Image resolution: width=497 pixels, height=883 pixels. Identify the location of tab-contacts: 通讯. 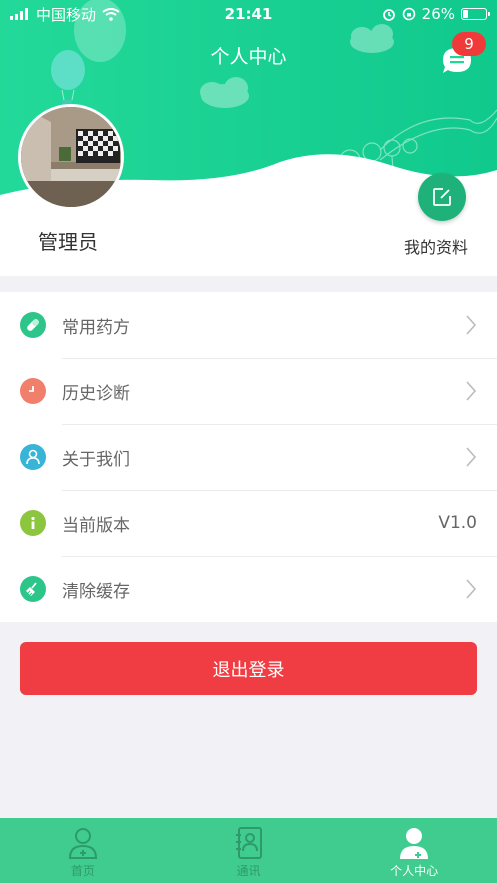
(249, 850).